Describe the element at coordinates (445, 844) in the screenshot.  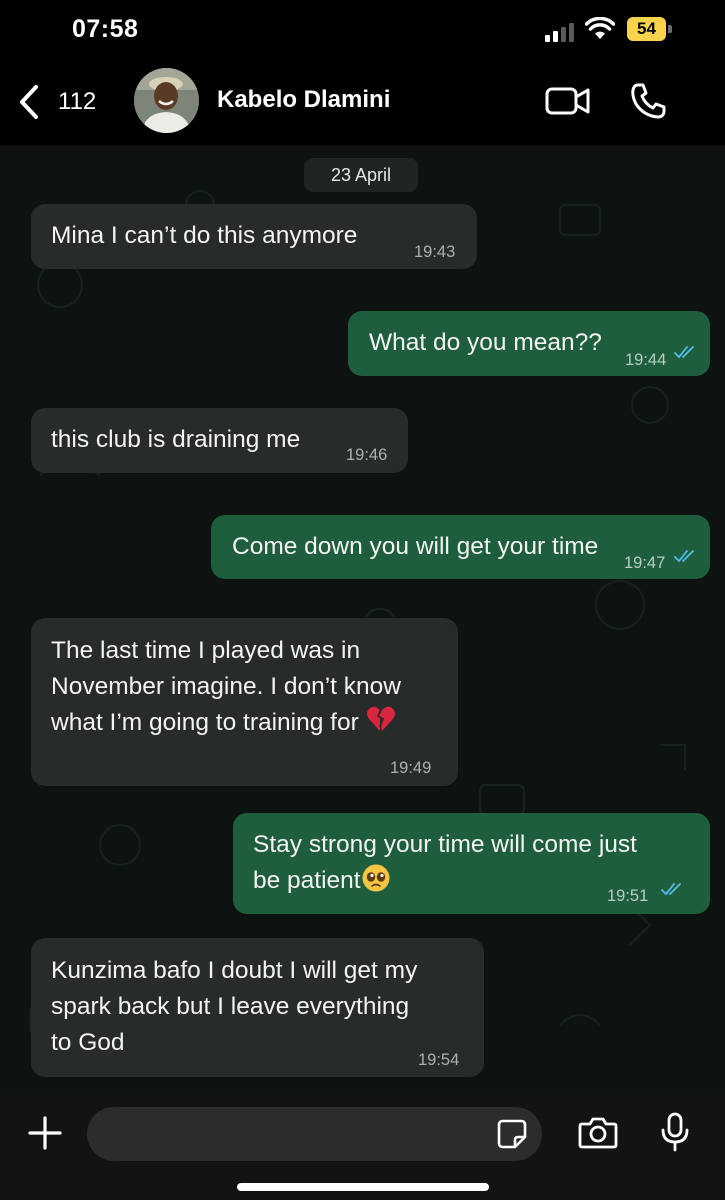
I see `message-text: Stay strong your time will come just` at that location.